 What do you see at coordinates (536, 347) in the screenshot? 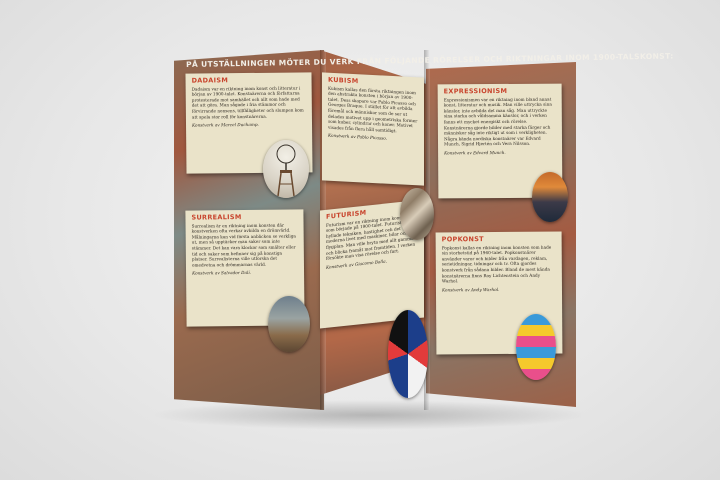
I see `artwork-marilyn-image` at bounding box center [536, 347].